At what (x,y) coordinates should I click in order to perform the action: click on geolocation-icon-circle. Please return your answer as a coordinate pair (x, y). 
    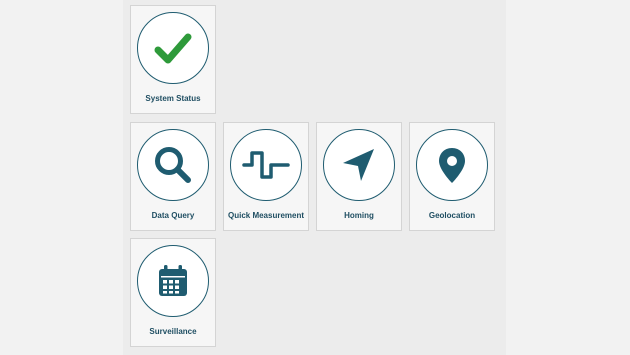
    Looking at the image, I should click on (452, 165).